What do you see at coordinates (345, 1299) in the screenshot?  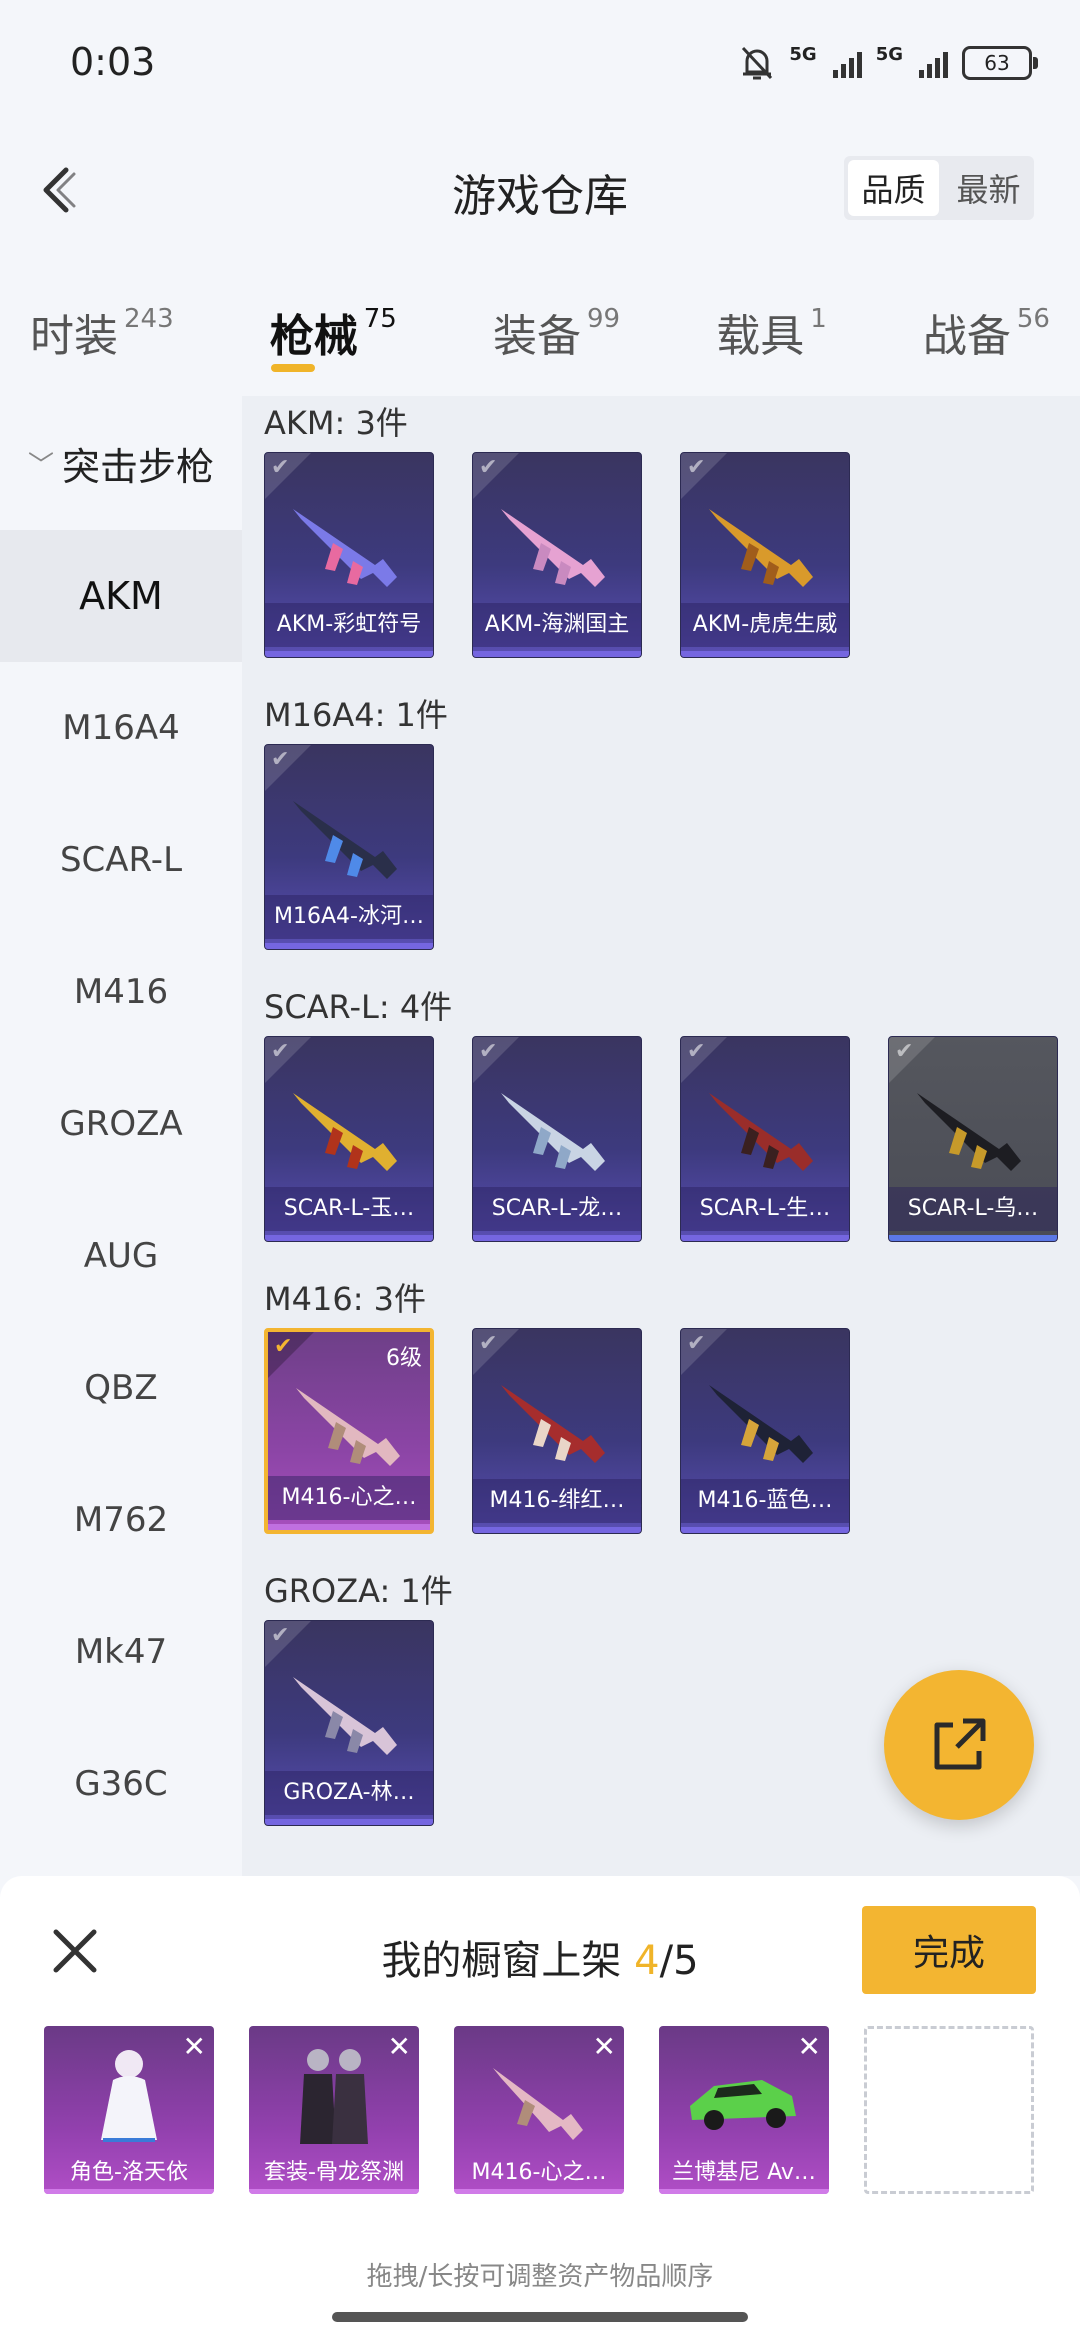 I see `group-label: M416: 3件` at bounding box center [345, 1299].